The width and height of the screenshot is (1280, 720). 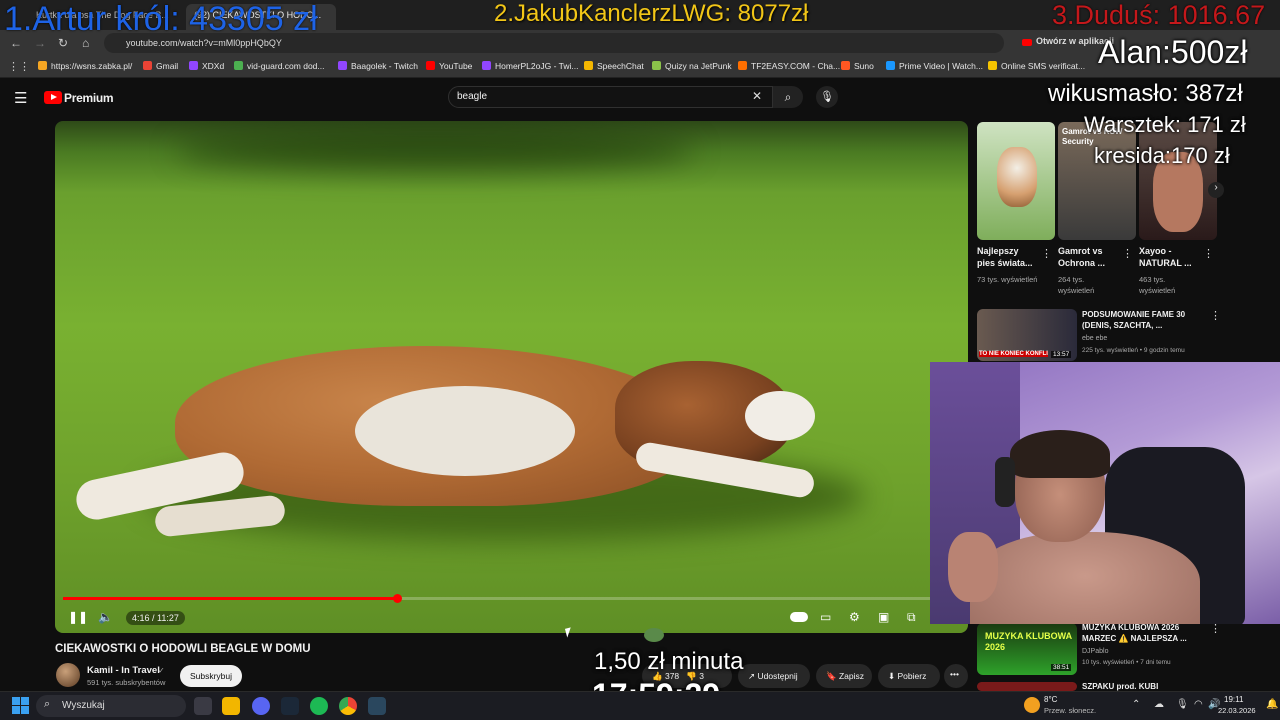 What do you see at coordinates (669, 661) in the screenshot?
I see `subathon-rate: 1,50 zł minuta` at bounding box center [669, 661].